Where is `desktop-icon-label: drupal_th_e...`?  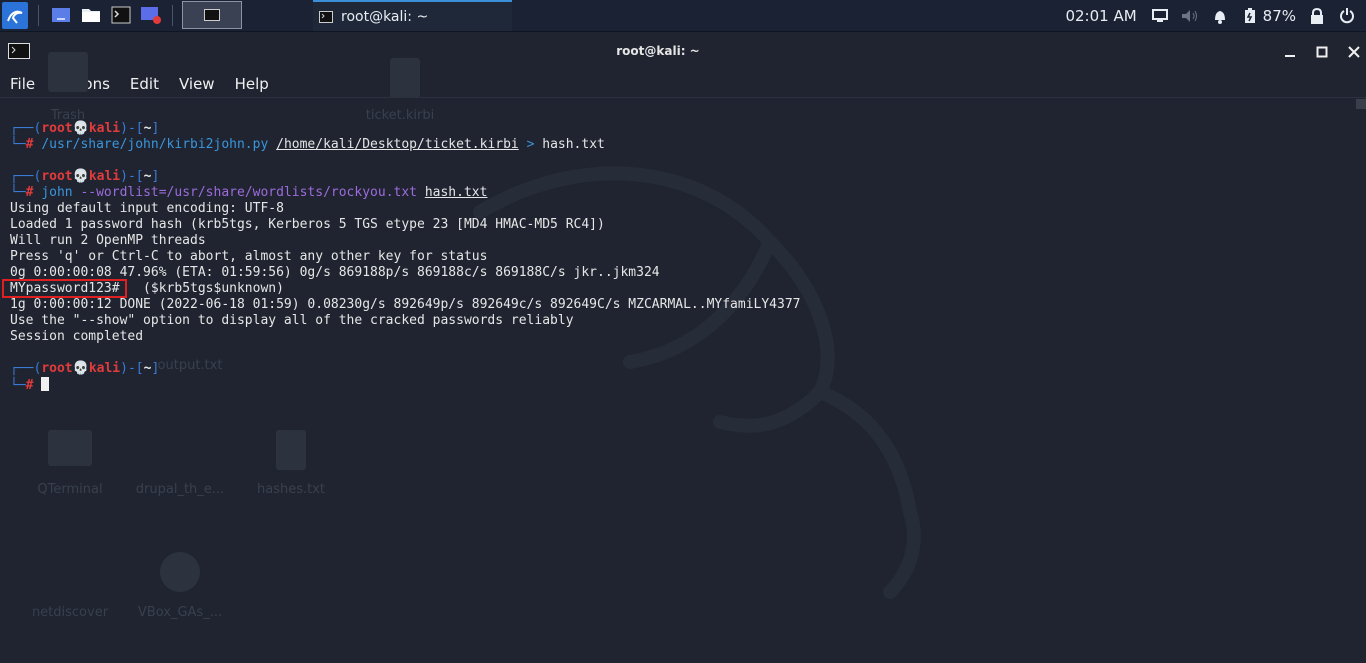 desktop-icon-label: drupal_th_e... is located at coordinates (180, 489).